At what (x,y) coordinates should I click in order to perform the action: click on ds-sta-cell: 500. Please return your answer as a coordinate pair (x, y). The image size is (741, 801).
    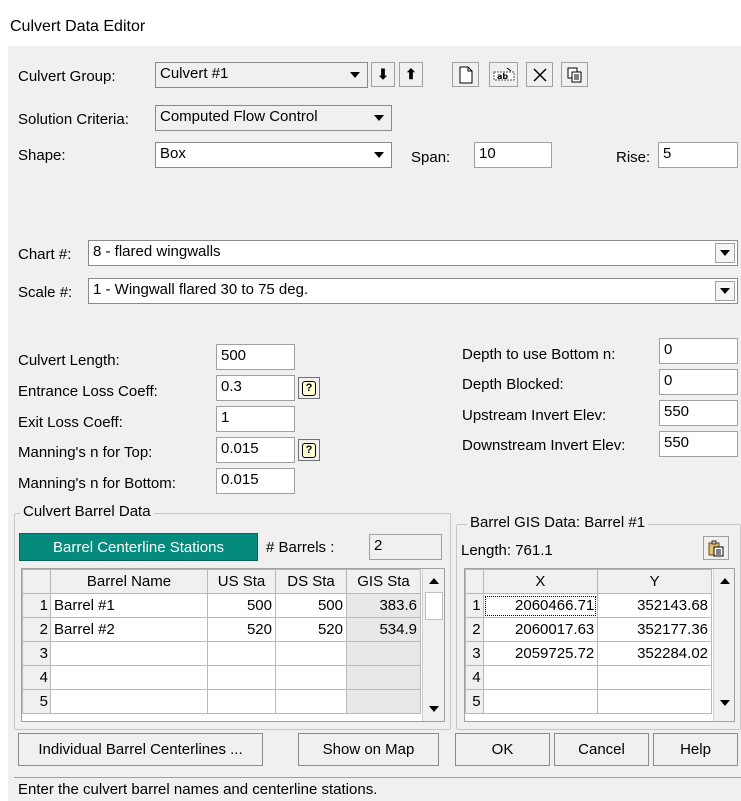
    Looking at the image, I should click on (311, 605).